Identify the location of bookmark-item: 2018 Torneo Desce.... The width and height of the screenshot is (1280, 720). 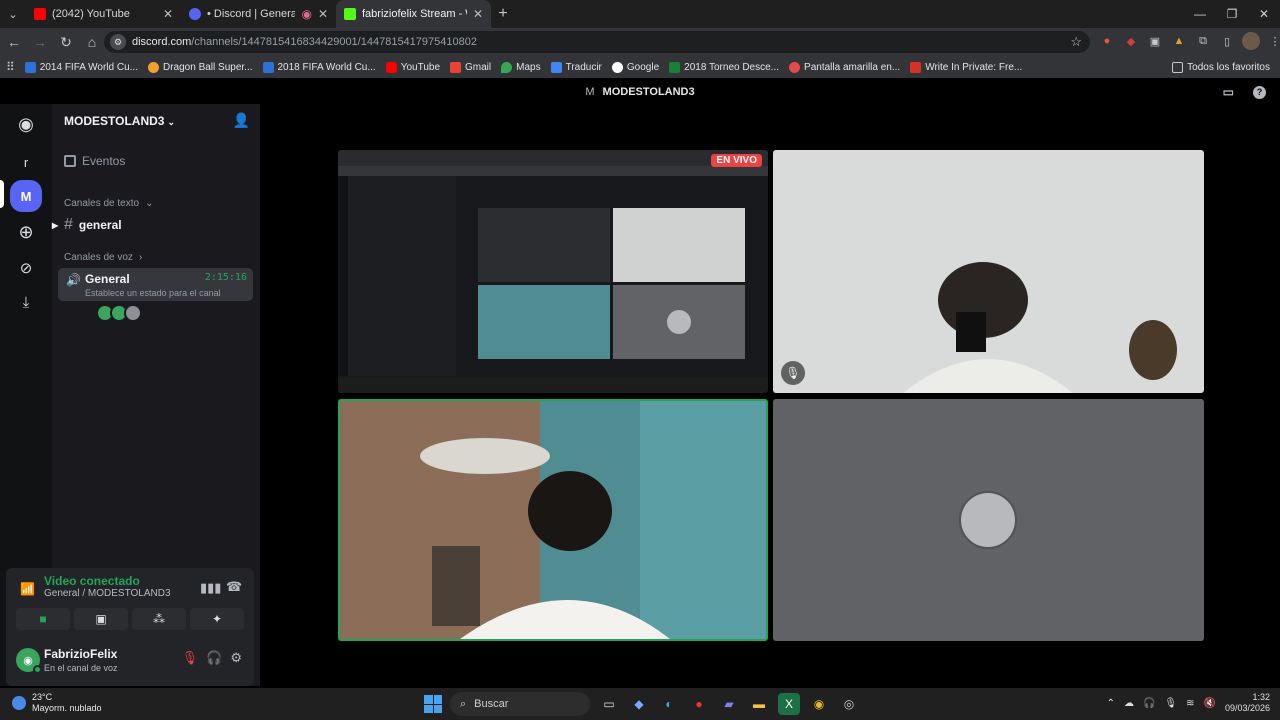
(724, 67).